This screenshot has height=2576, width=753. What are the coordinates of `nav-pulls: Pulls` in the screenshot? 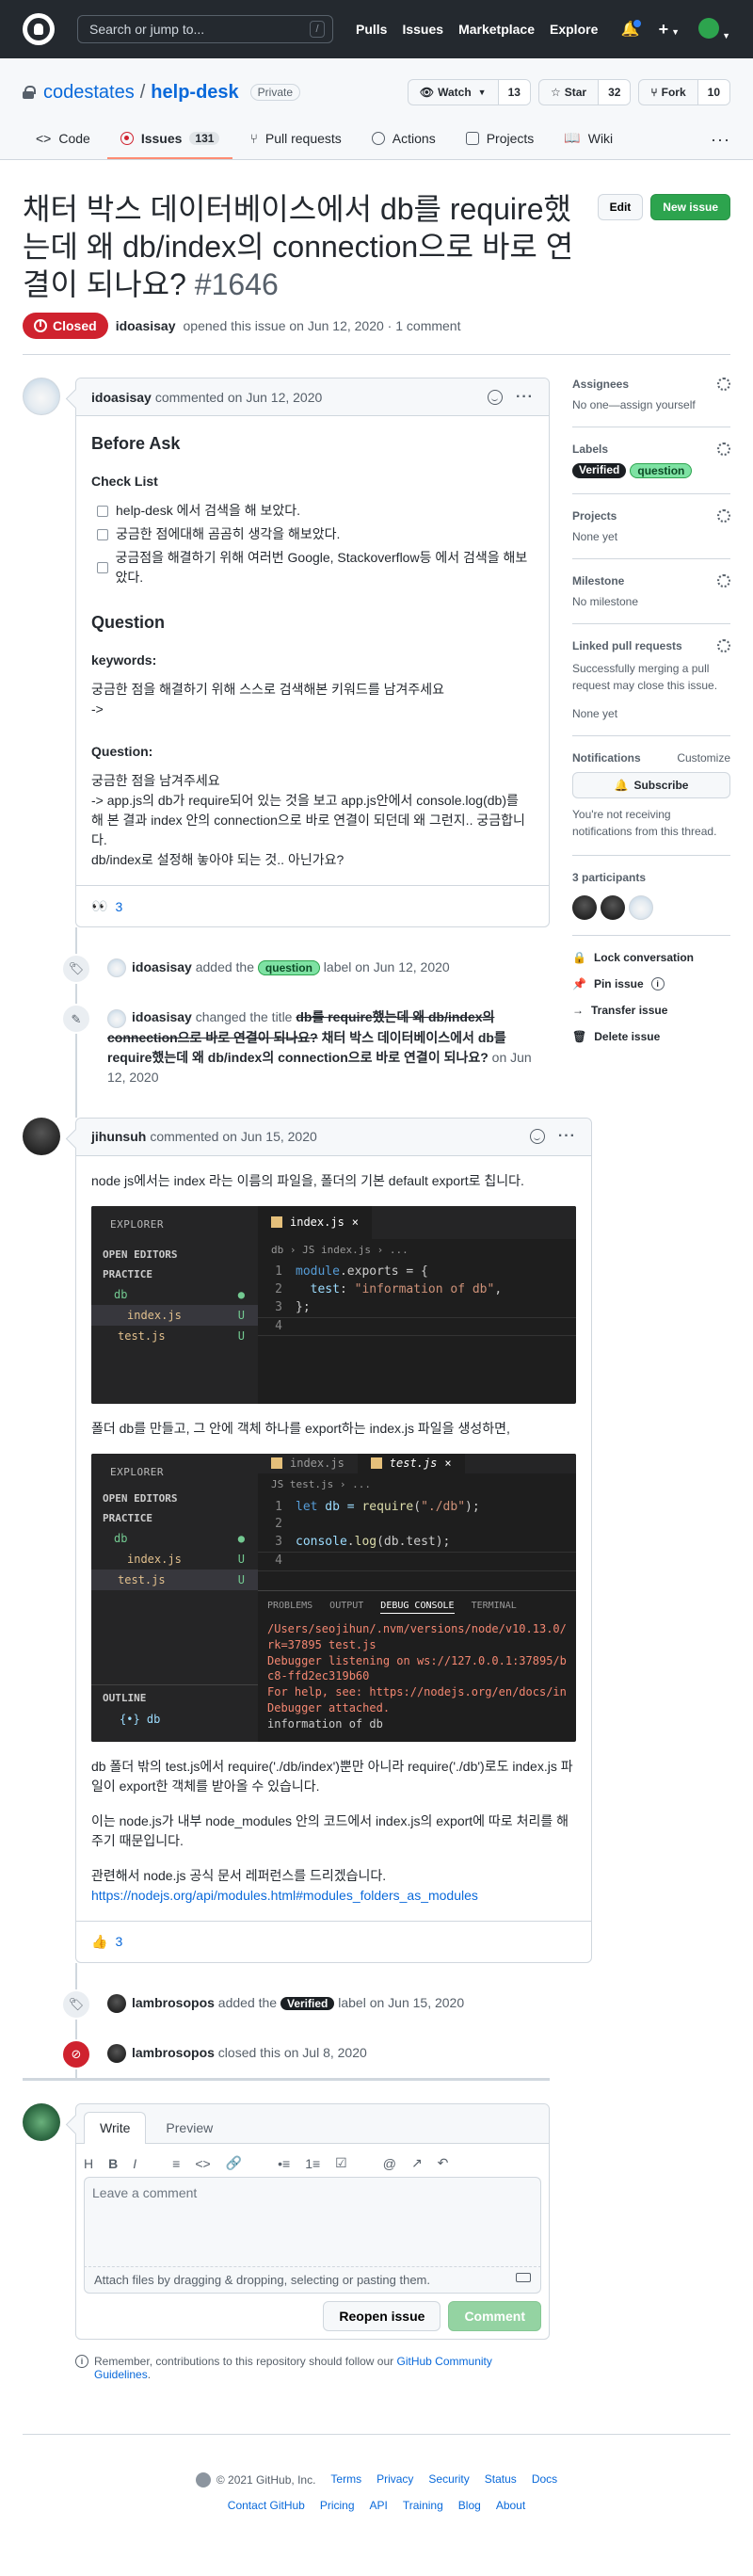 It's located at (371, 29).